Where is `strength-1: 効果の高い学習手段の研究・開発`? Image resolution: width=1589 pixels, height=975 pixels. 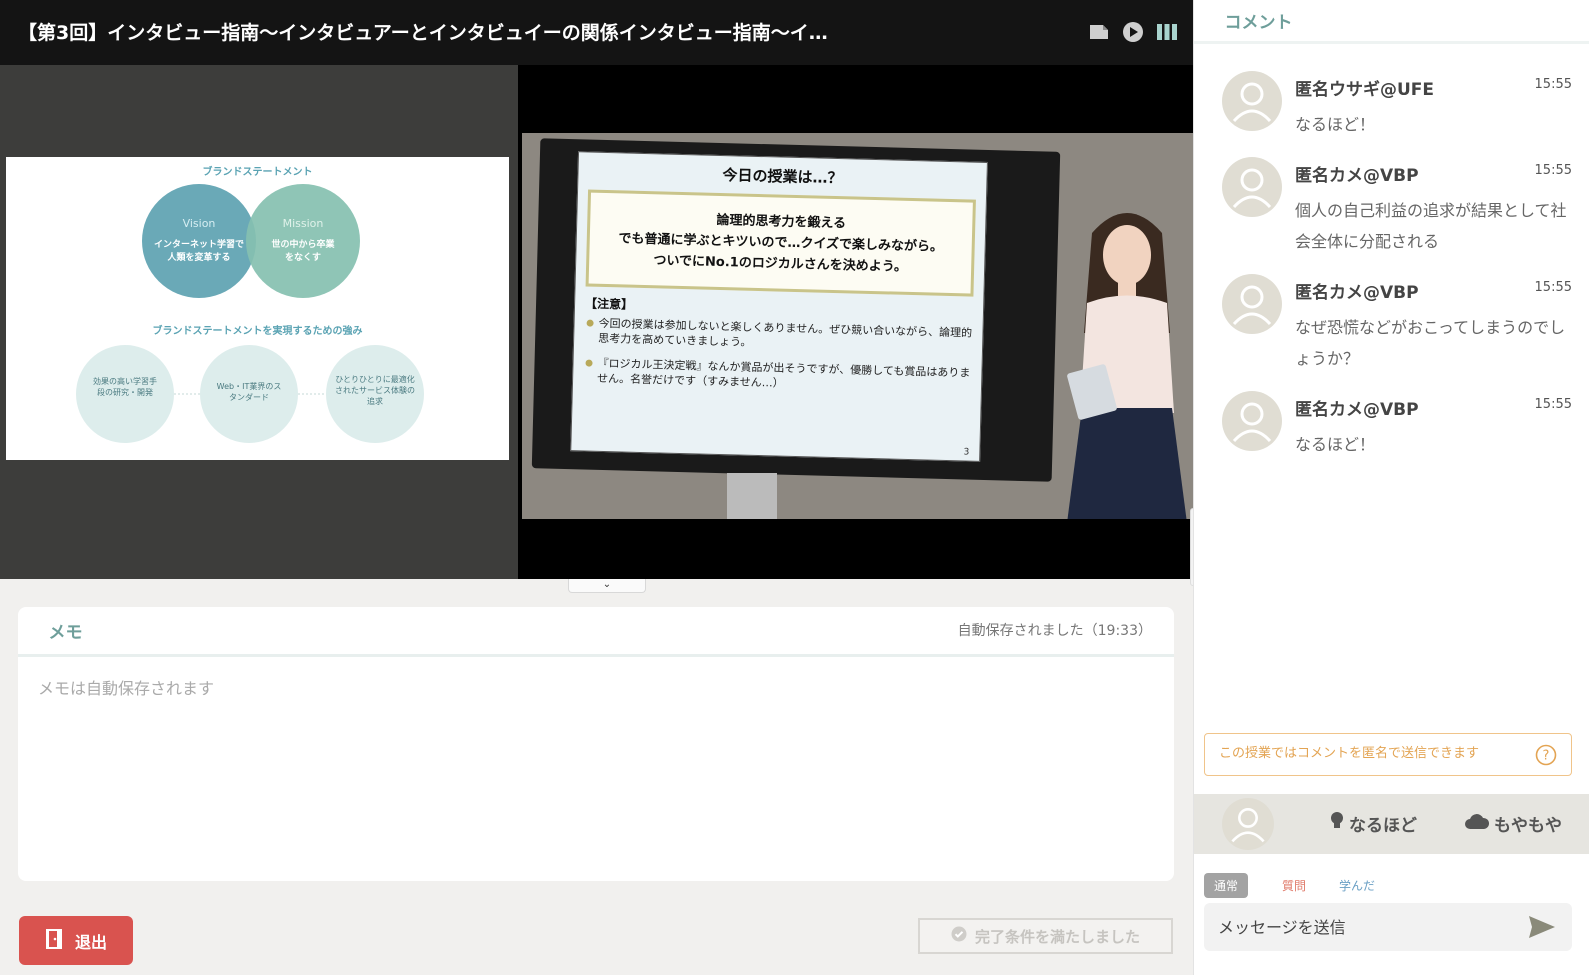
strength-1: 効果の高い学習手段の研究・開発 is located at coordinates (125, 387).